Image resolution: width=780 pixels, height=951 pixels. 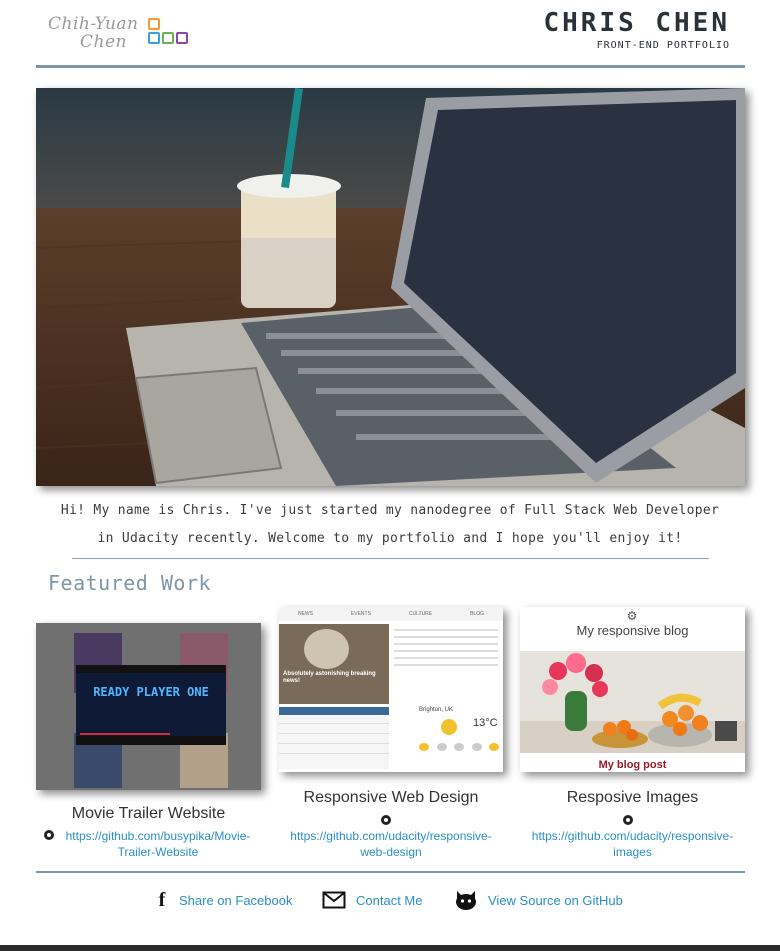 I want to click on project-link-responsive-images-line1: https://github.com/udacity/responsive-, so click(x=632, y=836).